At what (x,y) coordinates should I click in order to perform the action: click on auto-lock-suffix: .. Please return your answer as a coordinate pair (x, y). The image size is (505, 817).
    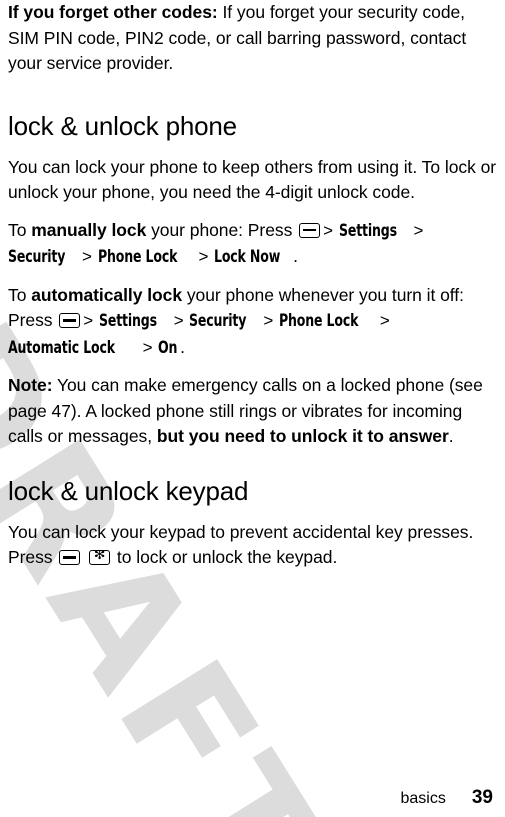
    Looking at the image, I should click on (182, 346).